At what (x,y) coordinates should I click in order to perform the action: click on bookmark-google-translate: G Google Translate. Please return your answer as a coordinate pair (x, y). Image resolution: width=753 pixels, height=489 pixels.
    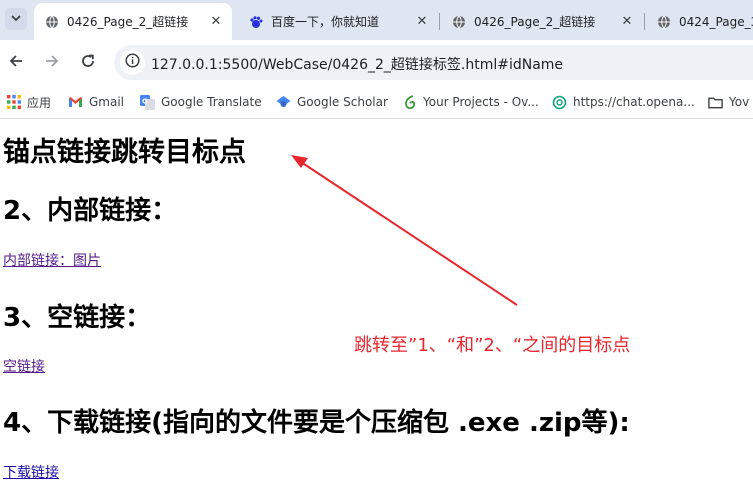
    Looking at the image, I should click on (201, 102).